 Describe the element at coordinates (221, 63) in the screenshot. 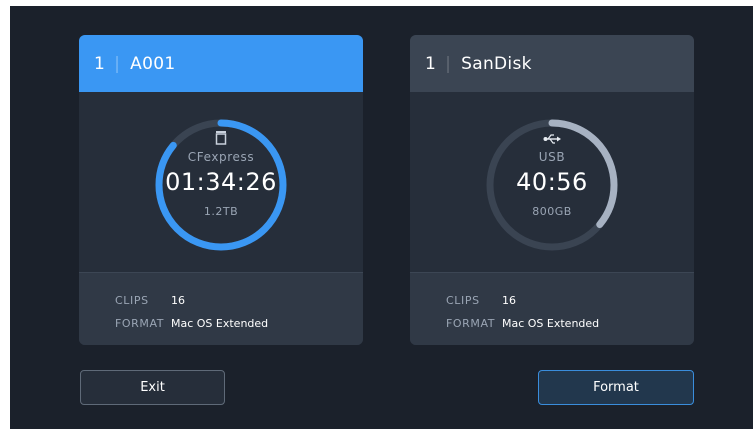

I see `card-header: 1 | A001` at that location.